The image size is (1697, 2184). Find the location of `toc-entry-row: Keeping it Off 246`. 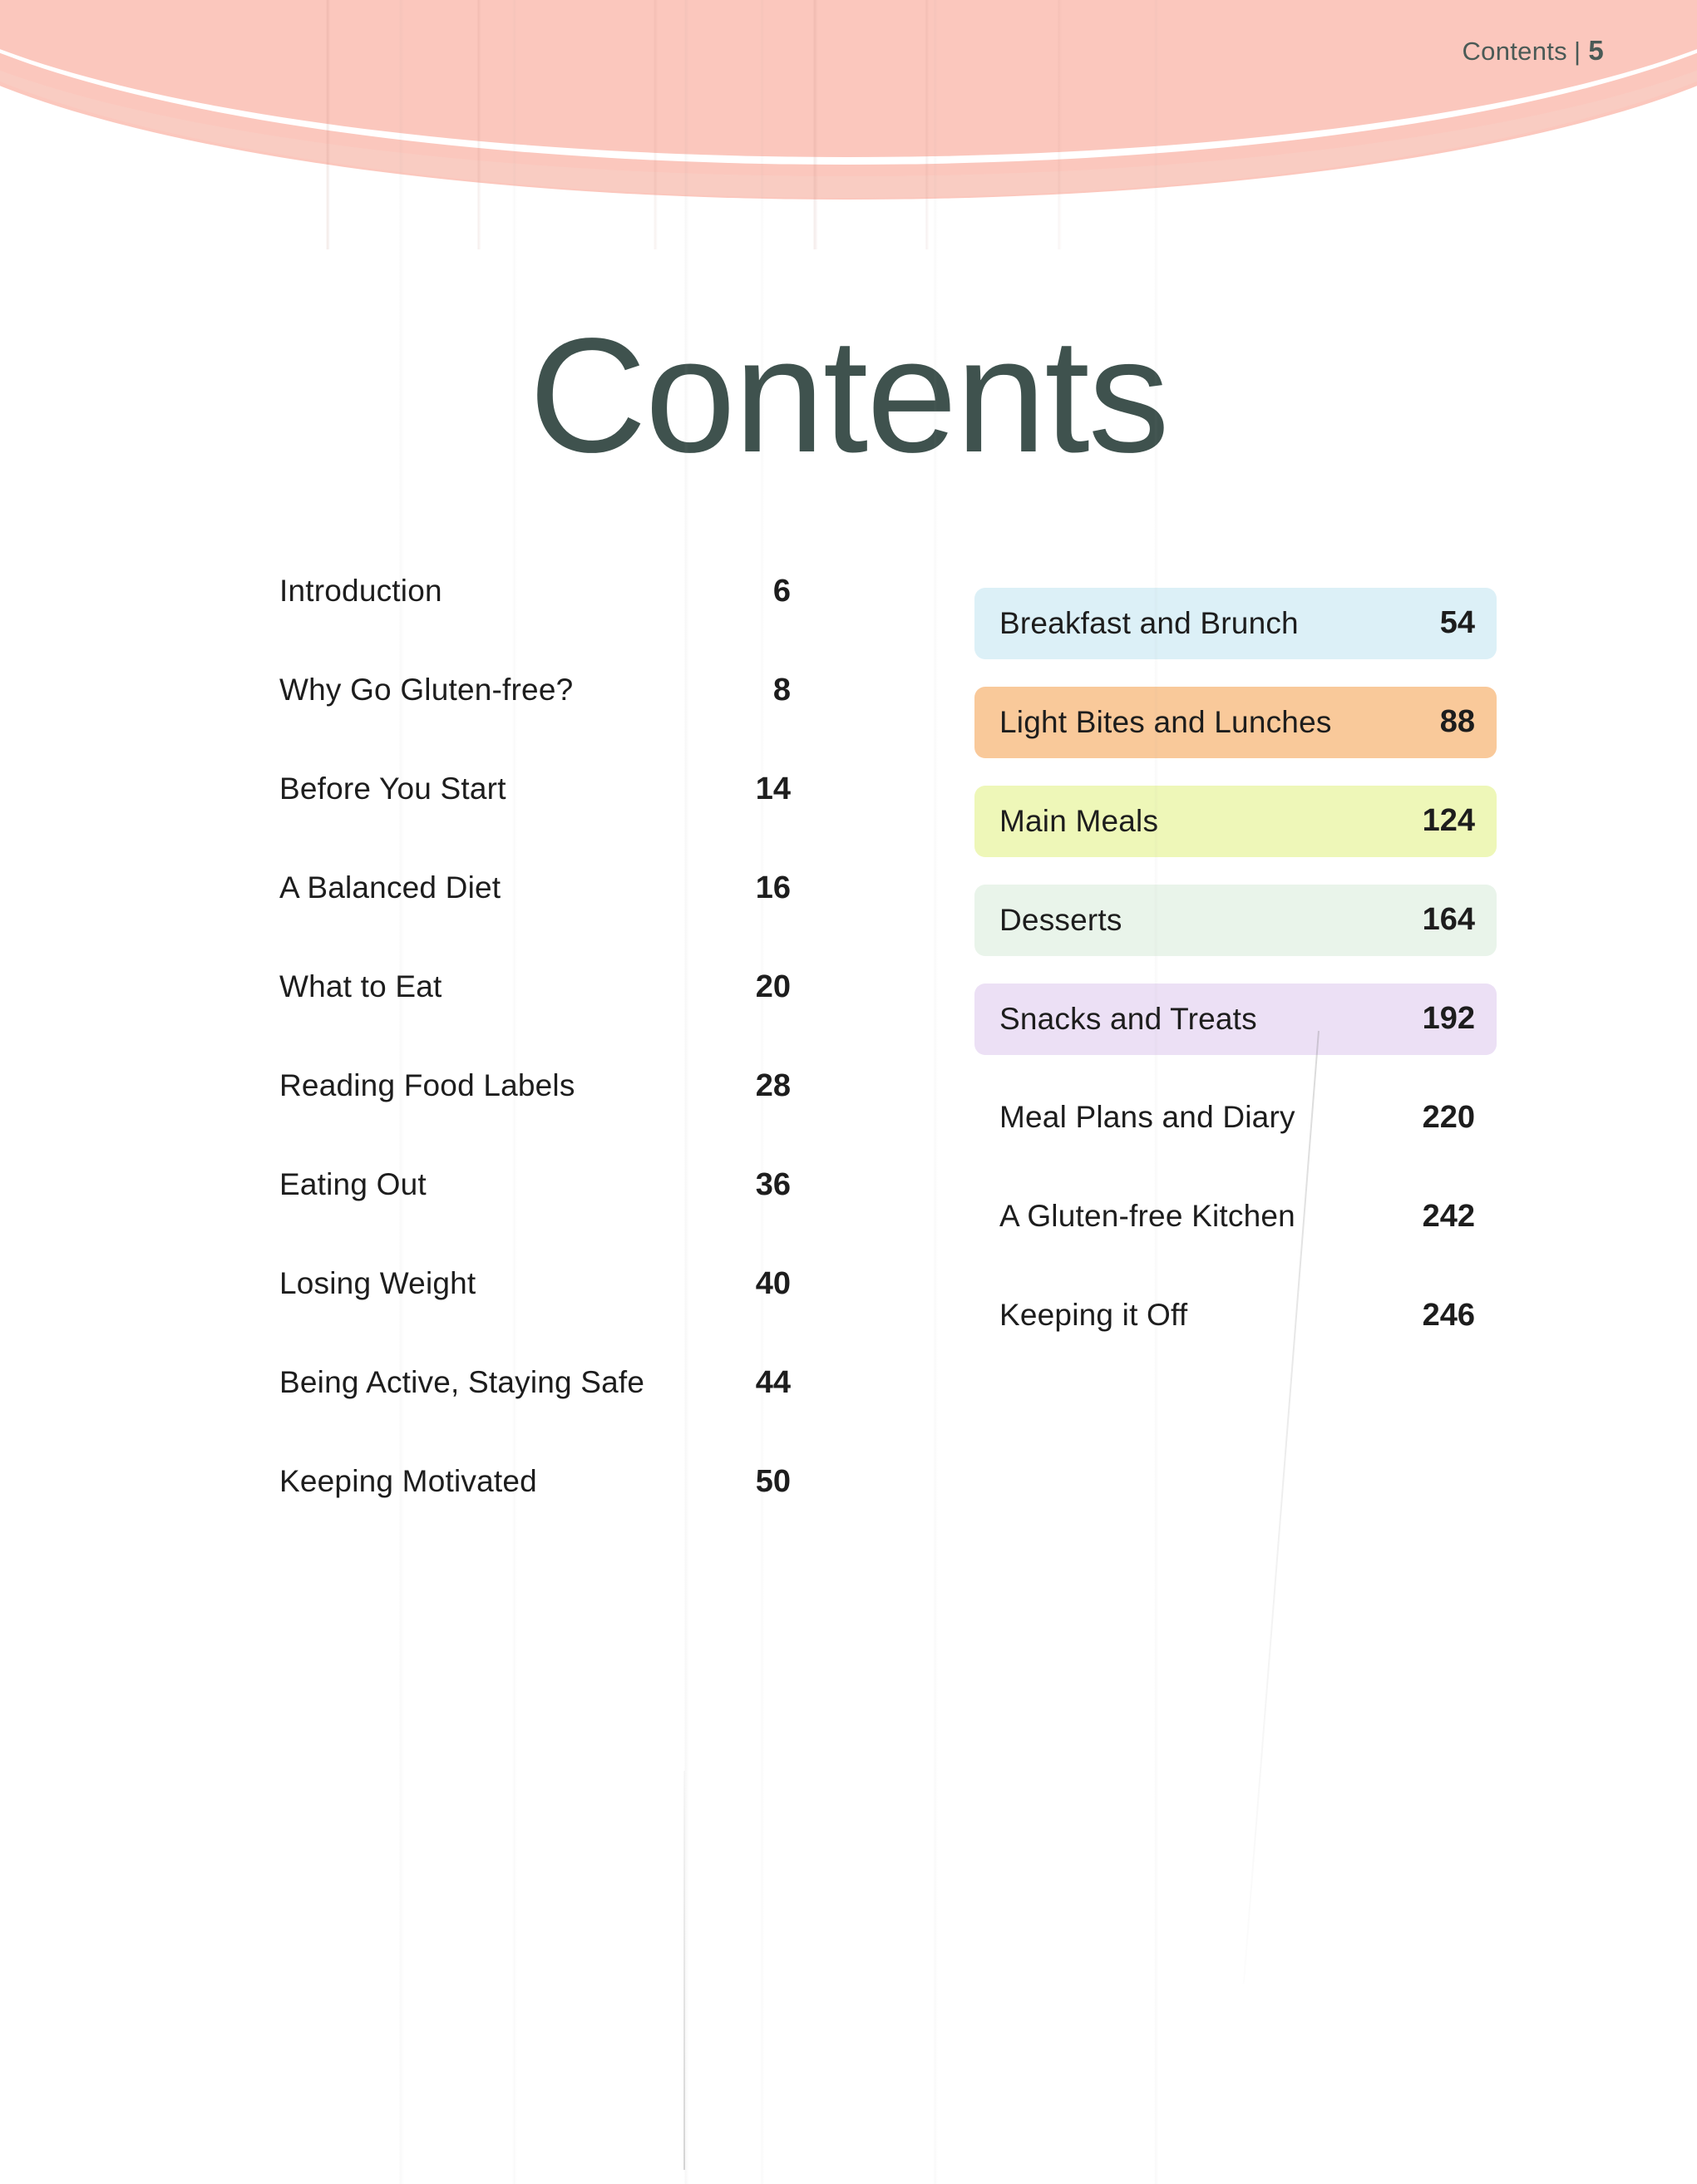

toc-entry-row: Keeping it Off 246 is located at coordinates (1235, 1316).